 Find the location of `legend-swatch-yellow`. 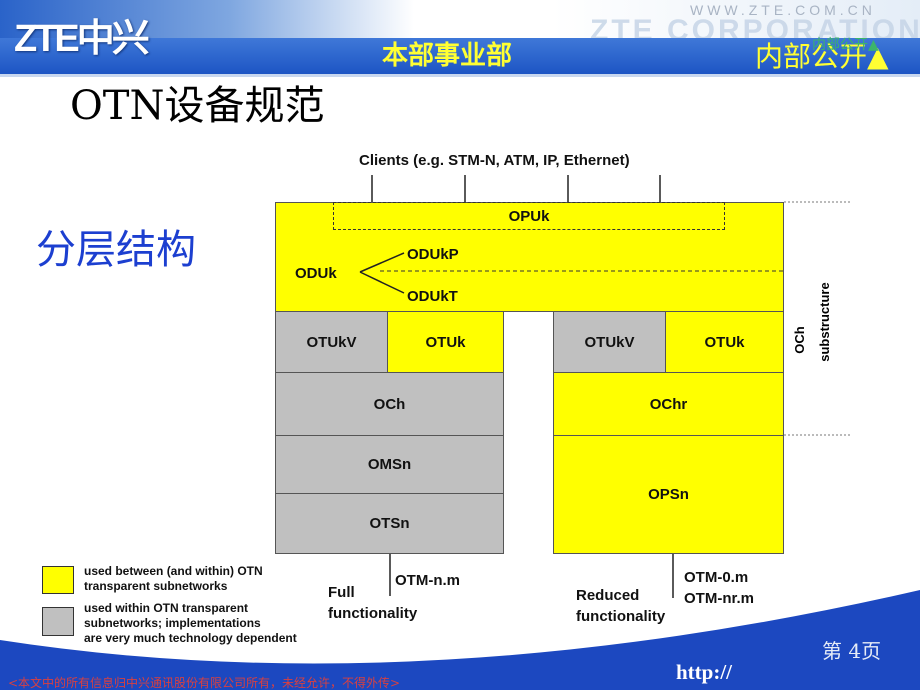

legend-swatch-yellow is located at coordinates (58, 580).